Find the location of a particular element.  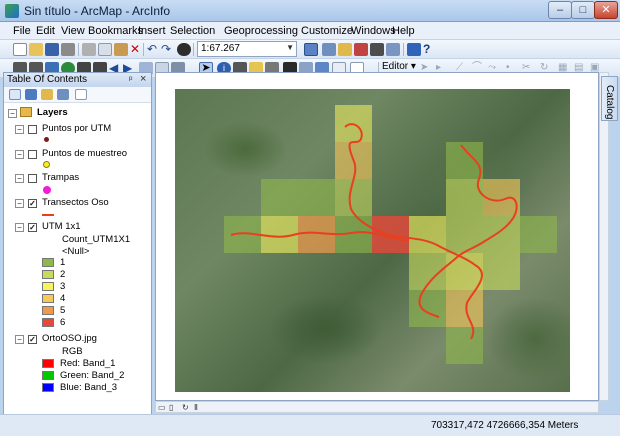

pin-icon: ᵖ is located at coordinates (130, 79).